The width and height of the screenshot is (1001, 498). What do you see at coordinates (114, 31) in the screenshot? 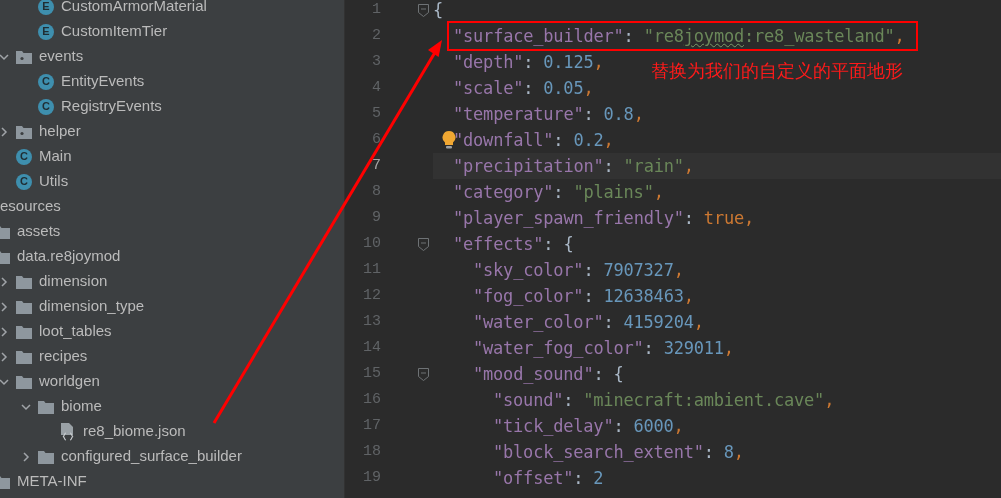
I see `tree-item-label: CustomItemTier` at bounding box center [114, 31].